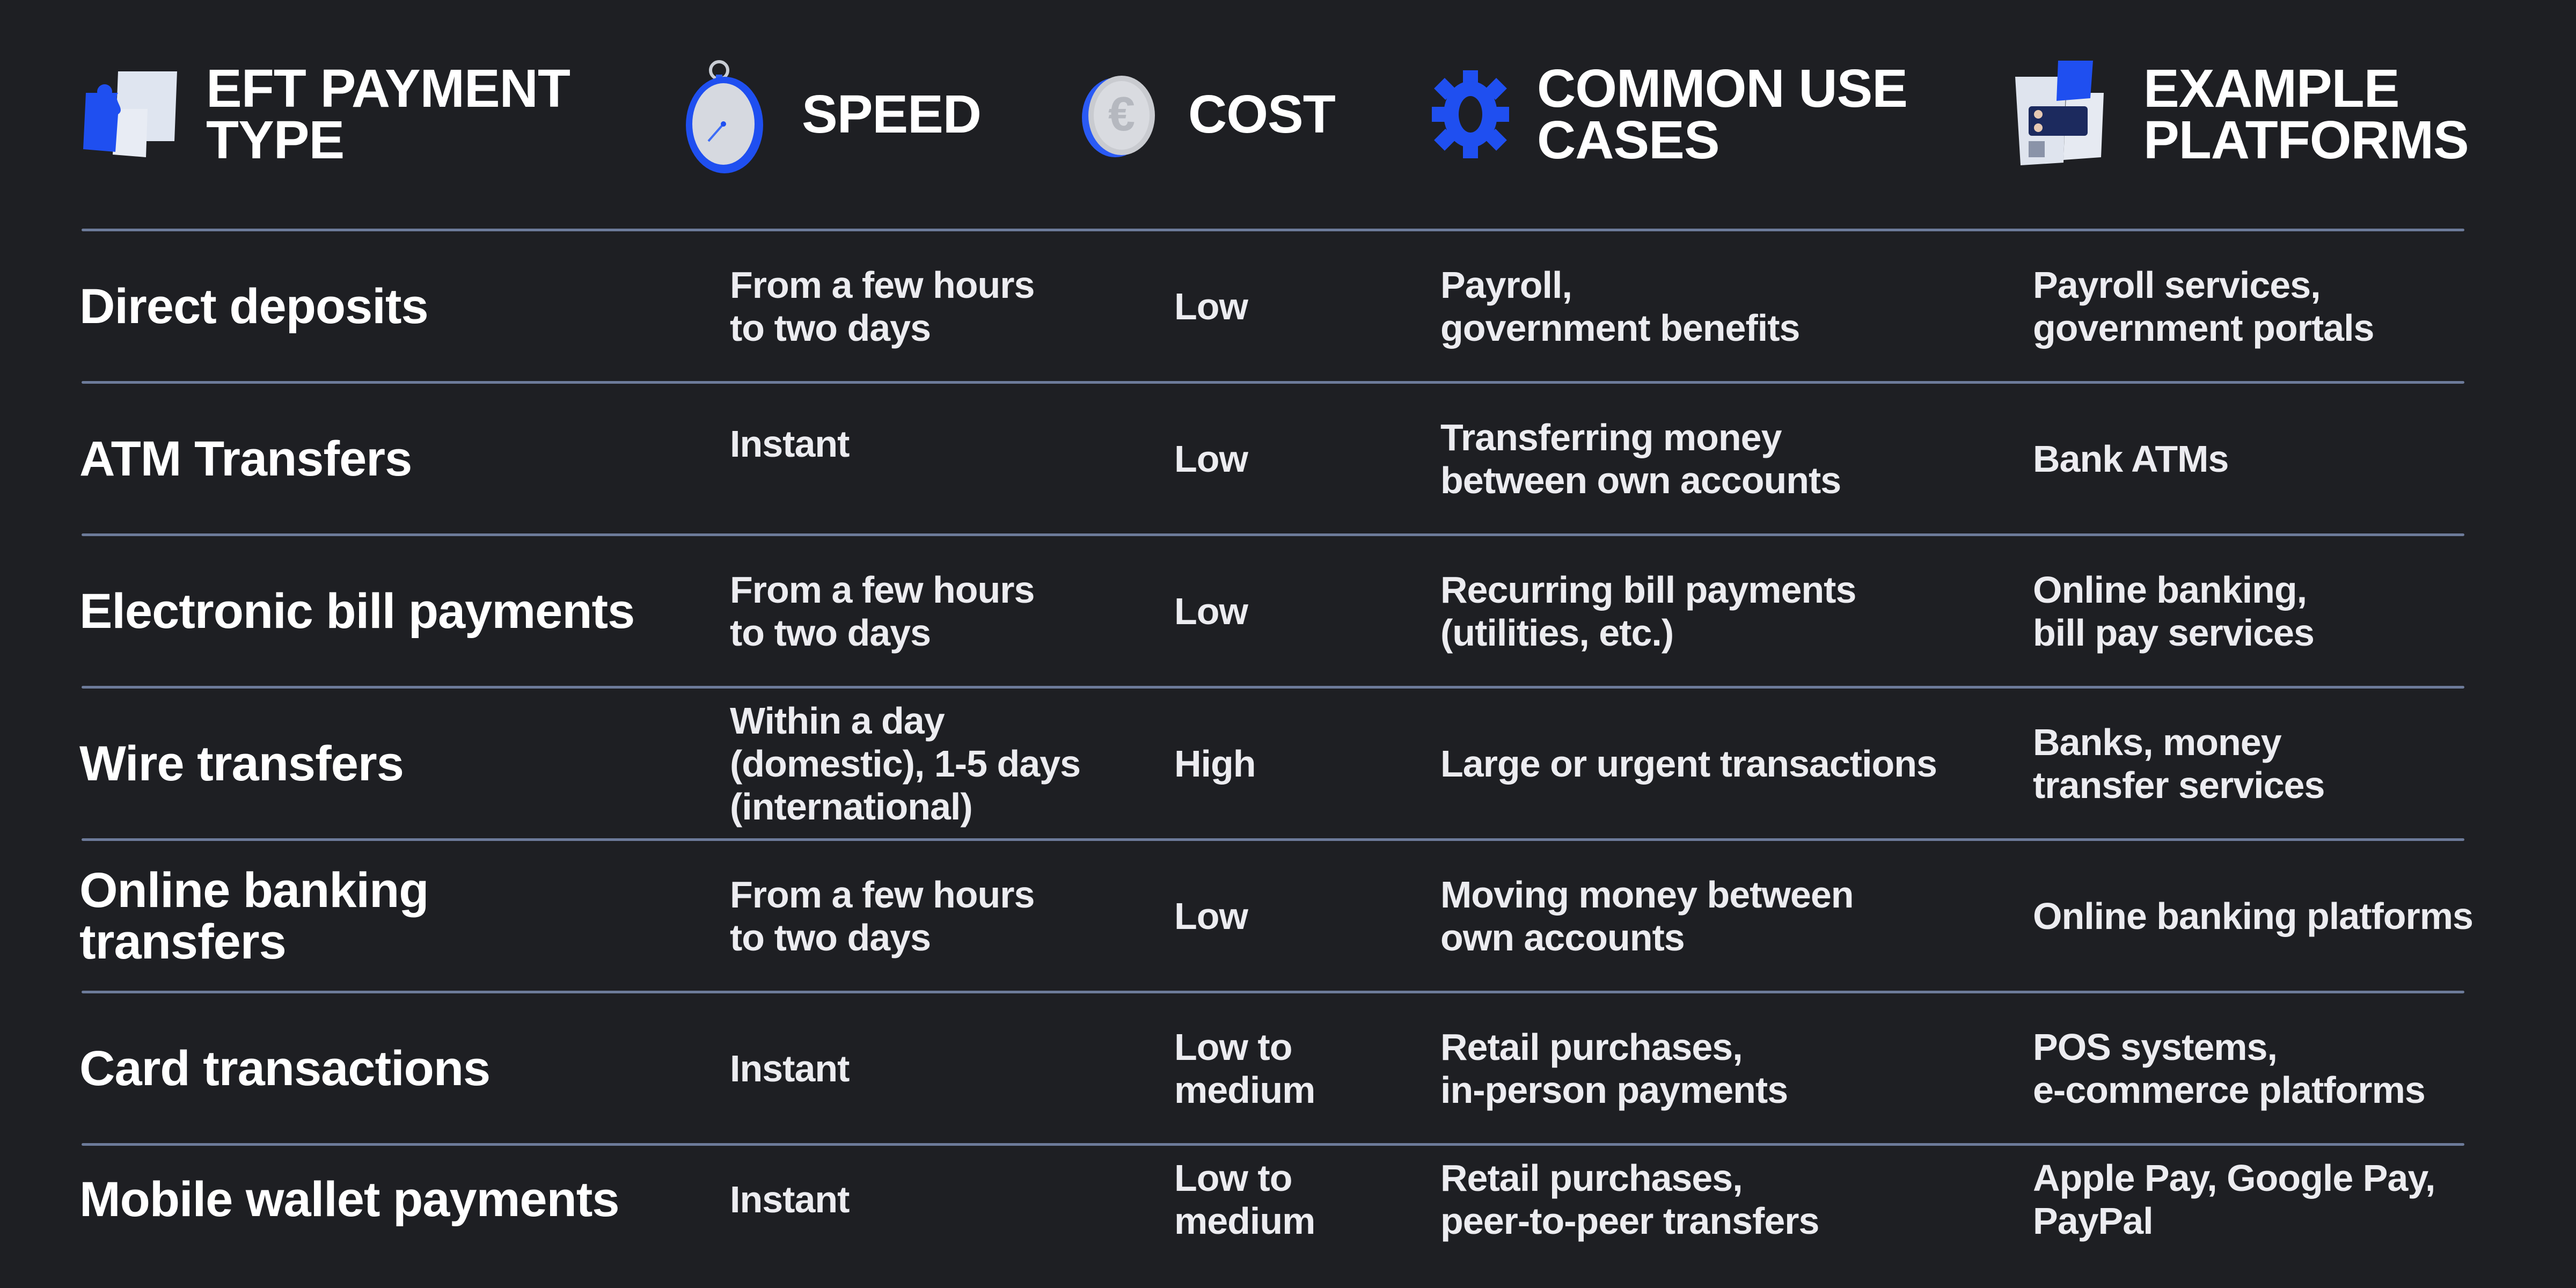 Image resolution: width=2576 pixels, height=1288 pixels. I want to click on use-cases-value: Retail purchases, peer-to-peer transfers, so click(1629, 1199).